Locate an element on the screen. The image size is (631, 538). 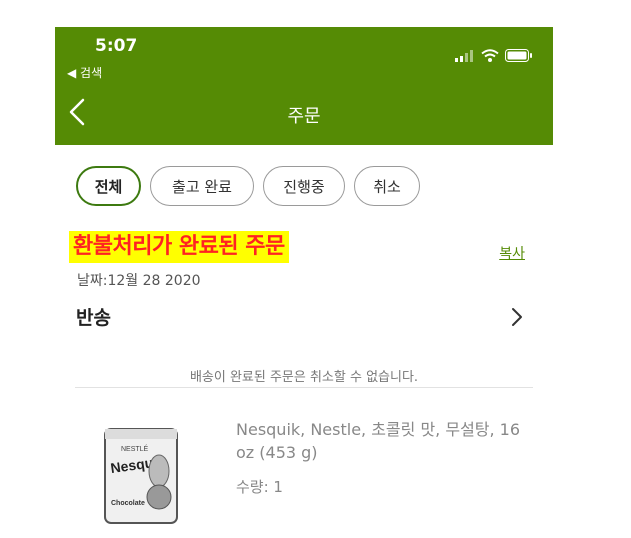
tab-cancelled: 취소 is located at coordinates (387, 186).